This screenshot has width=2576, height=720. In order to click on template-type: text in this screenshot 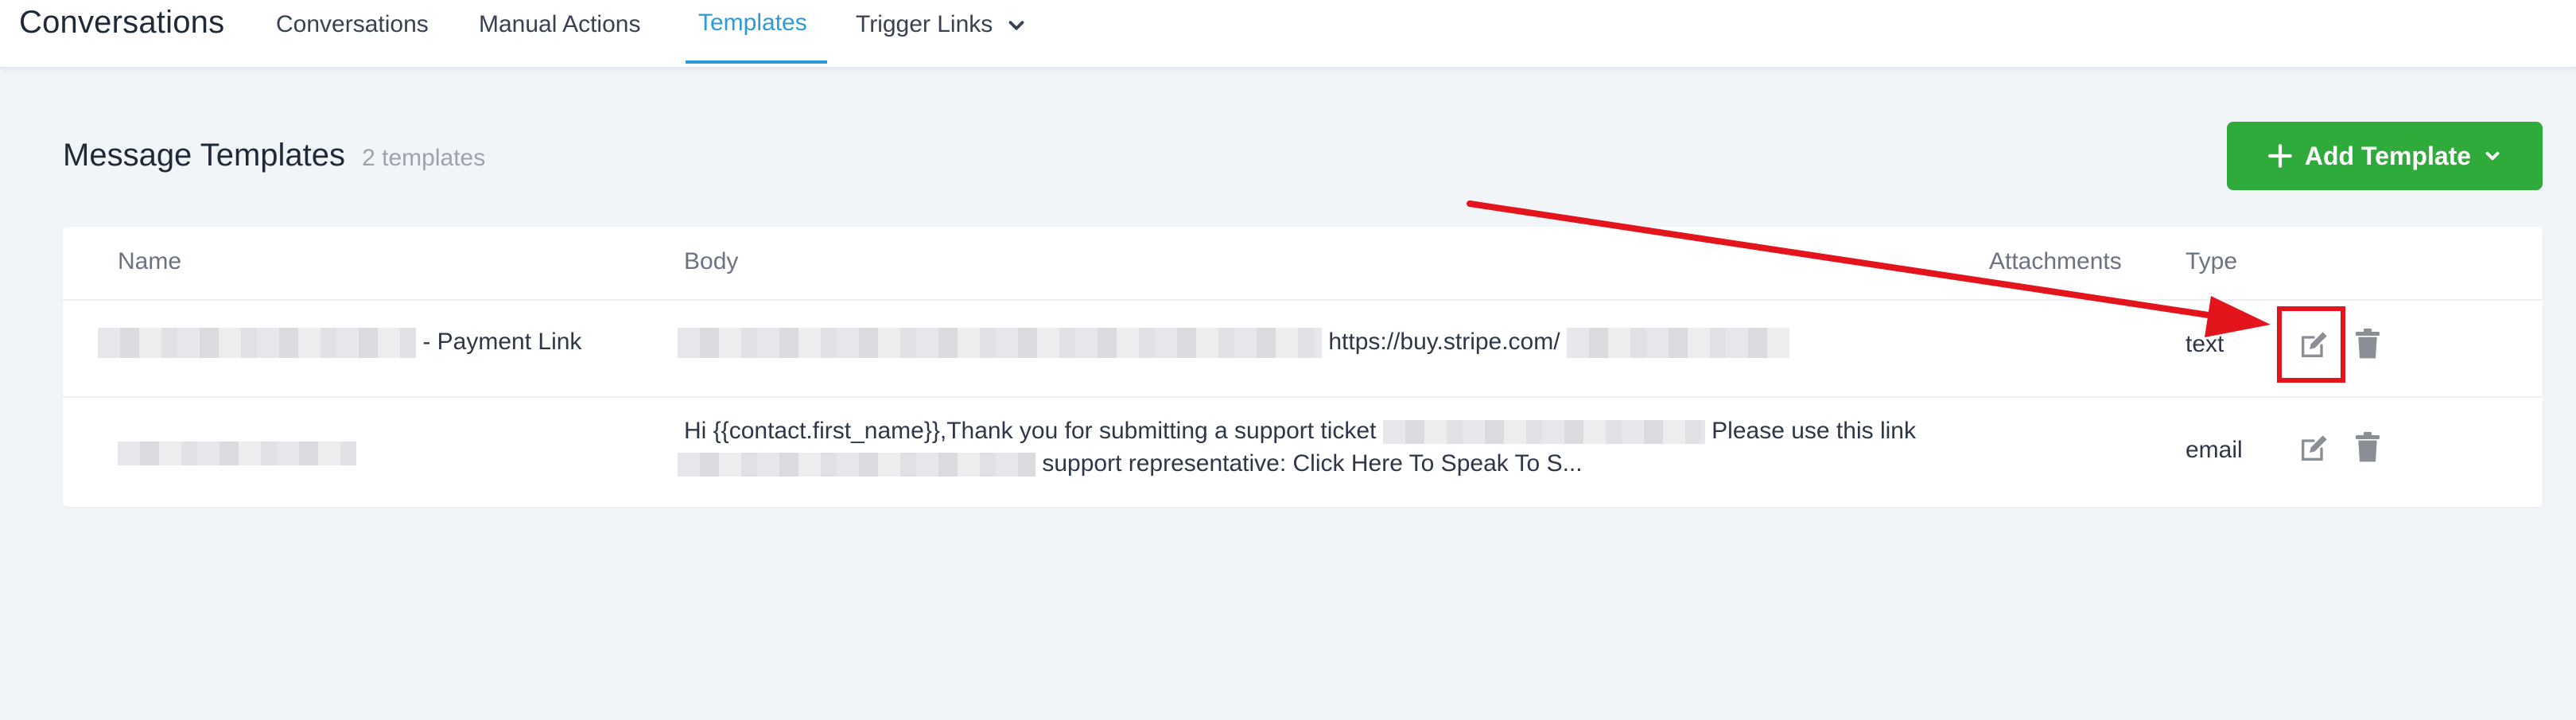, I will do `click(2205, 344)`.